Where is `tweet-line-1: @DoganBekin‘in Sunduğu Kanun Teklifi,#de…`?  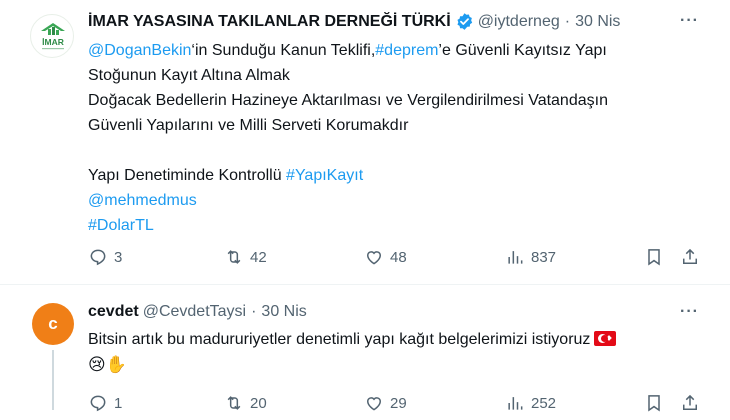
tweet-line-1: @DoganBekin‘in Sunduğu Kanun Teklifi,#de… is located at coordinates (348, 50).